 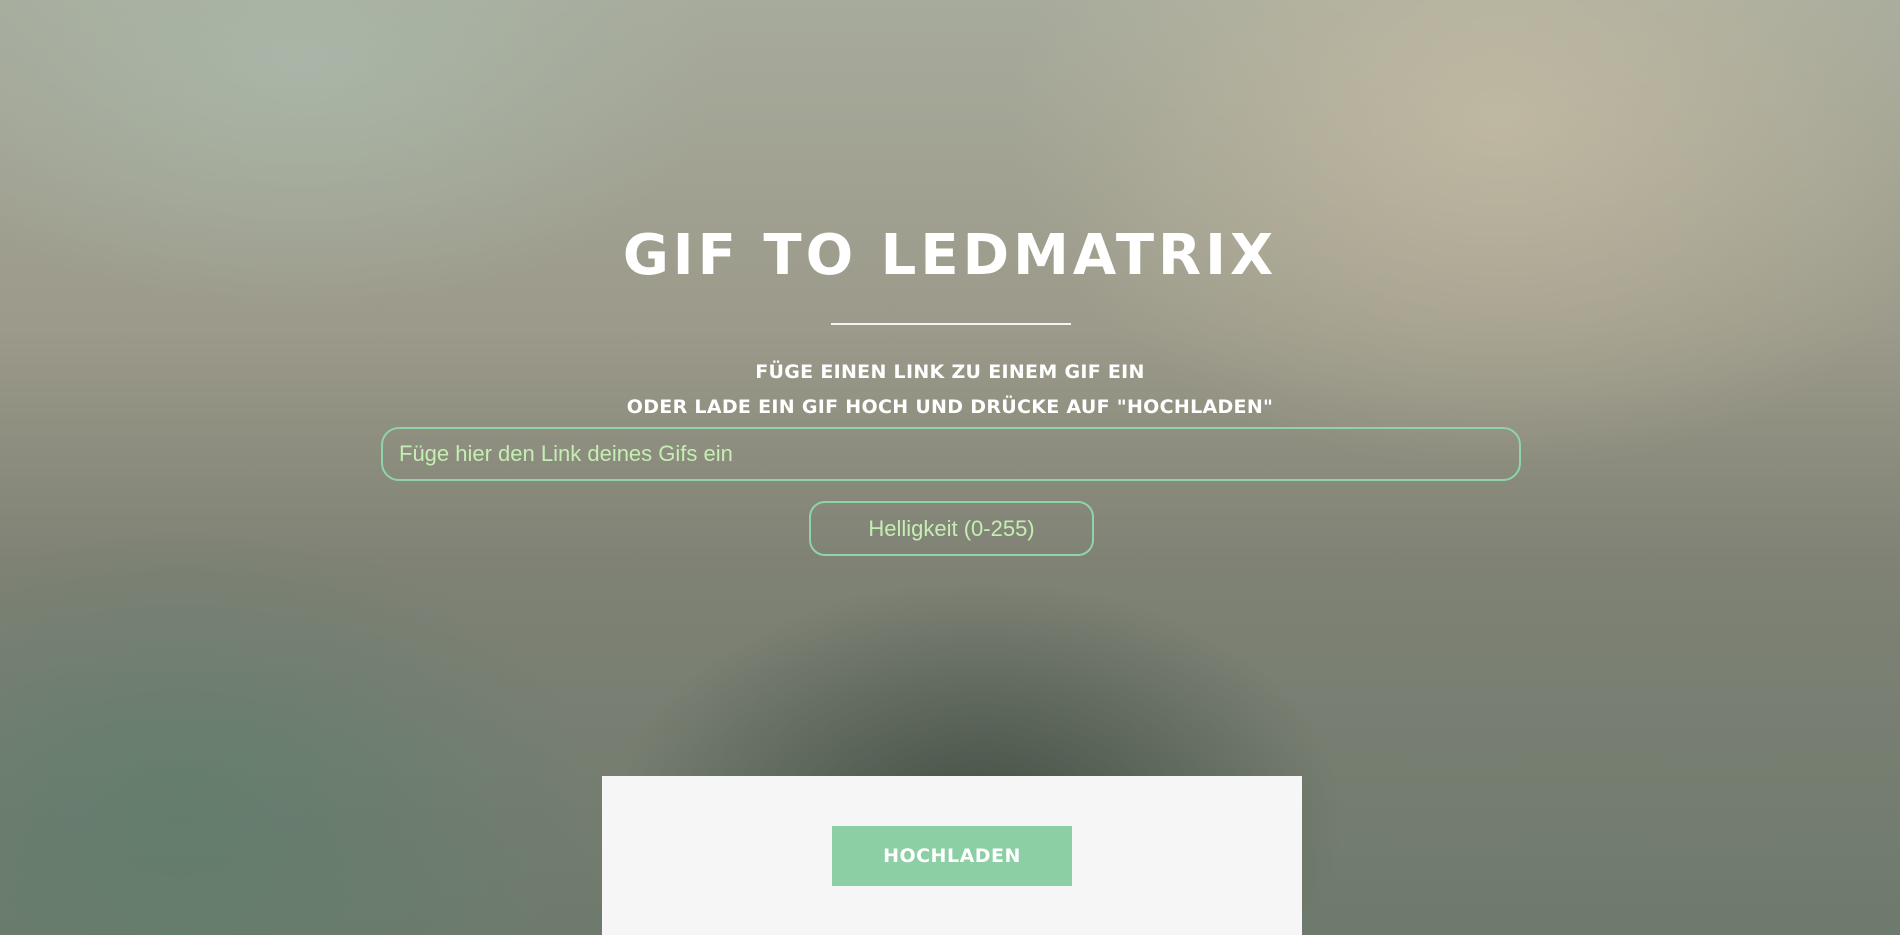 I want to click on upload-panel: HOCHLADEN, so click(x=952, y=855).